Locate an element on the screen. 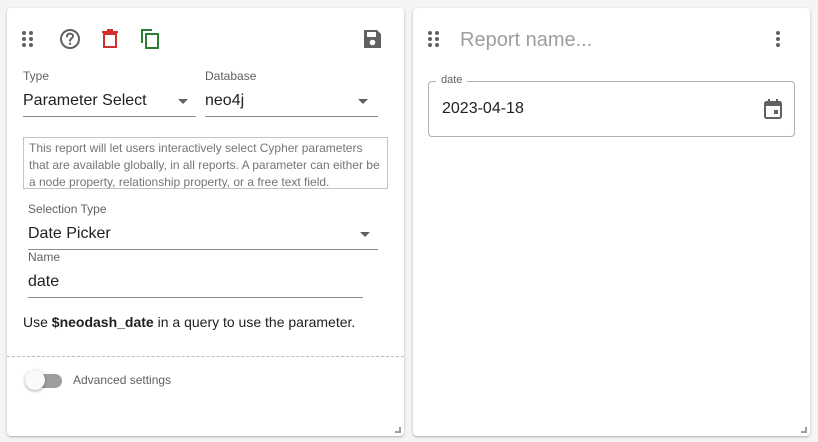 This screenshot has height=442, width=818. name-label: Name is located at coordinates (44, 257).